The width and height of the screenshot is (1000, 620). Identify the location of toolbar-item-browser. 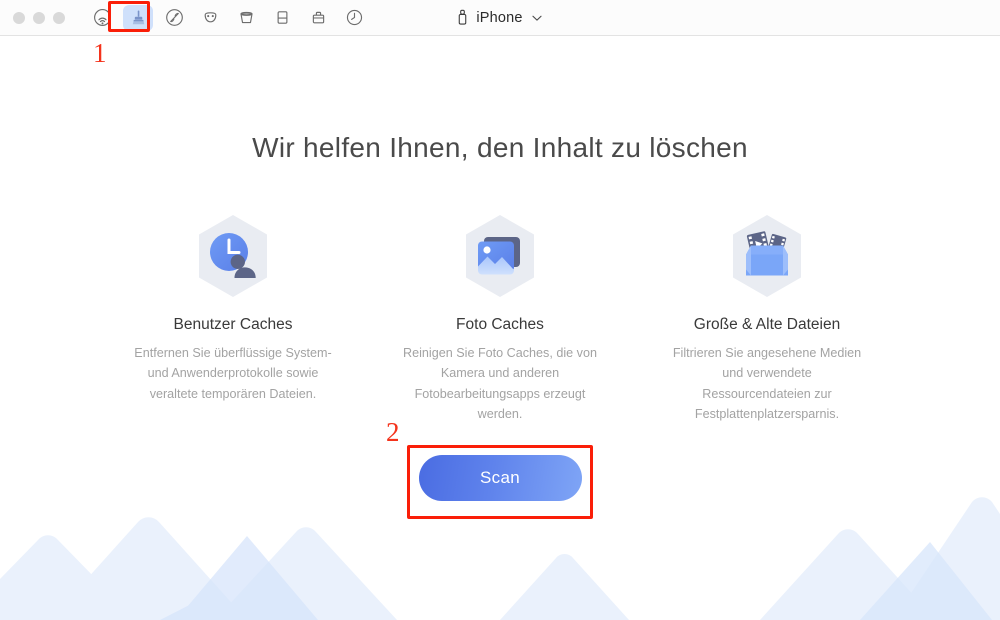
(174, 18).